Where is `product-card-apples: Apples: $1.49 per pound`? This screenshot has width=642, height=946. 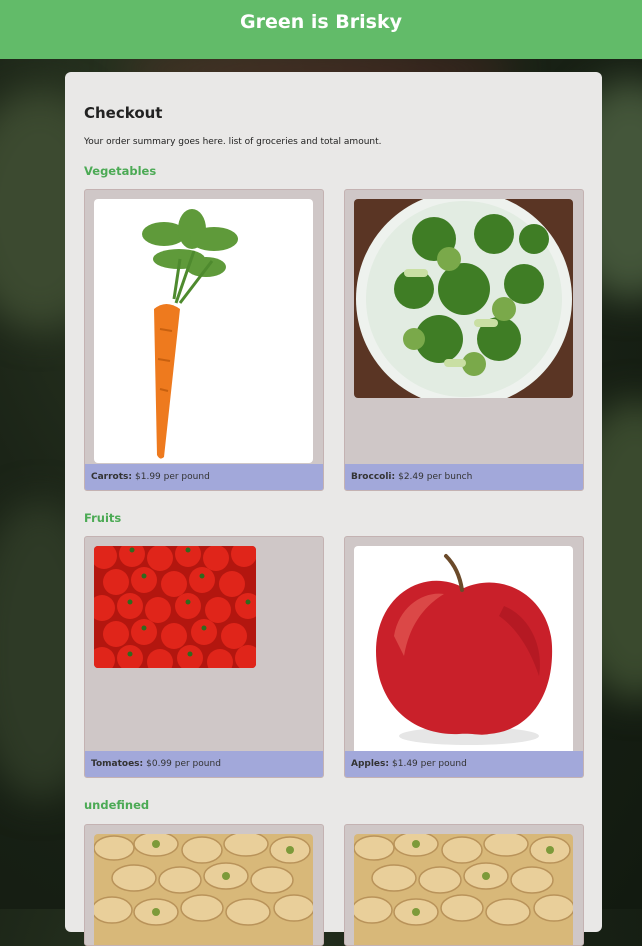 product-card-apples: Apples: $1.49 per pound is located at coordinates (464, 657).